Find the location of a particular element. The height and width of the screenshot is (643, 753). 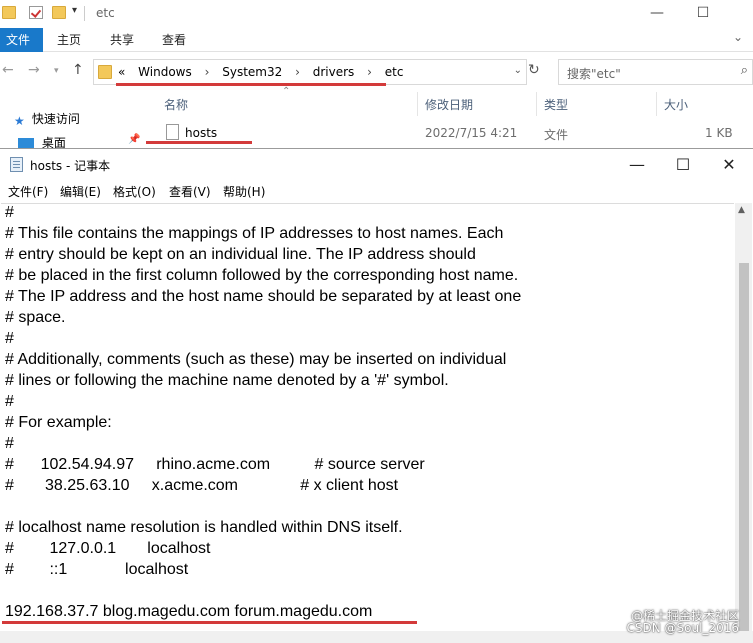

back-icon: ← is located at coordinates (8, 70).